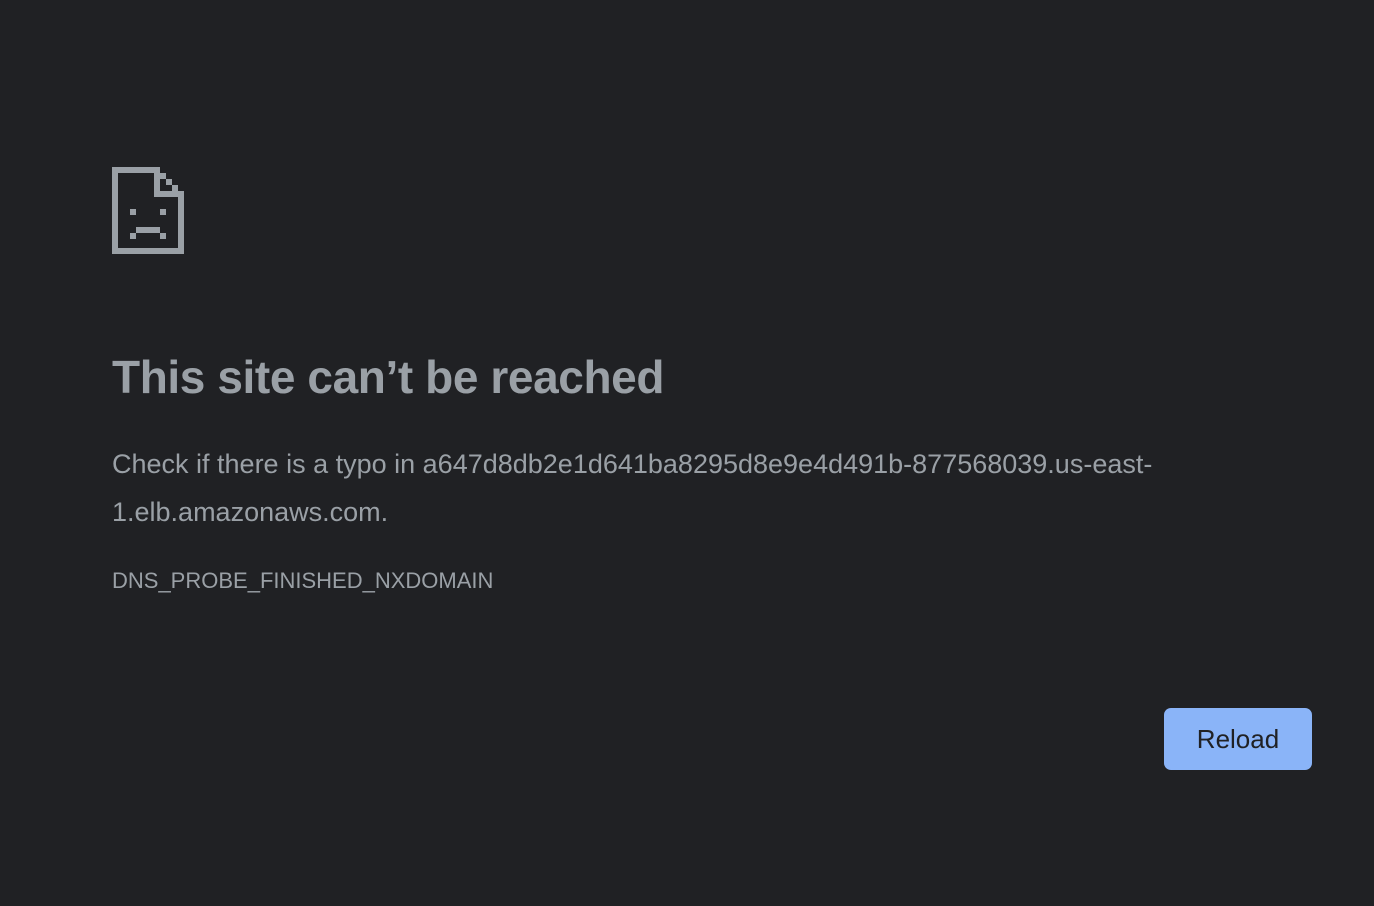 The width and height of the screenshot is (1374, 906). I want to click on error-message-prefix: Check if there is a typo in, so click(267, 464).